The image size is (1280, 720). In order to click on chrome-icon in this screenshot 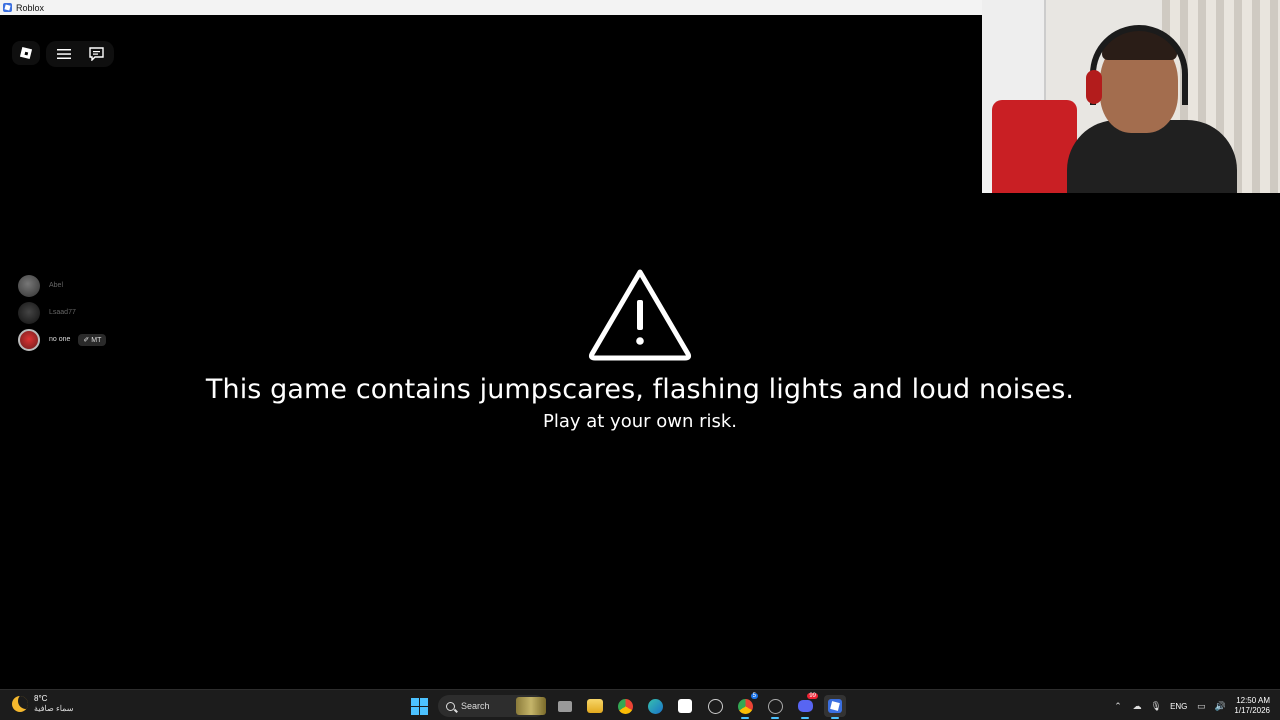, I will do `click(625, 706)`.